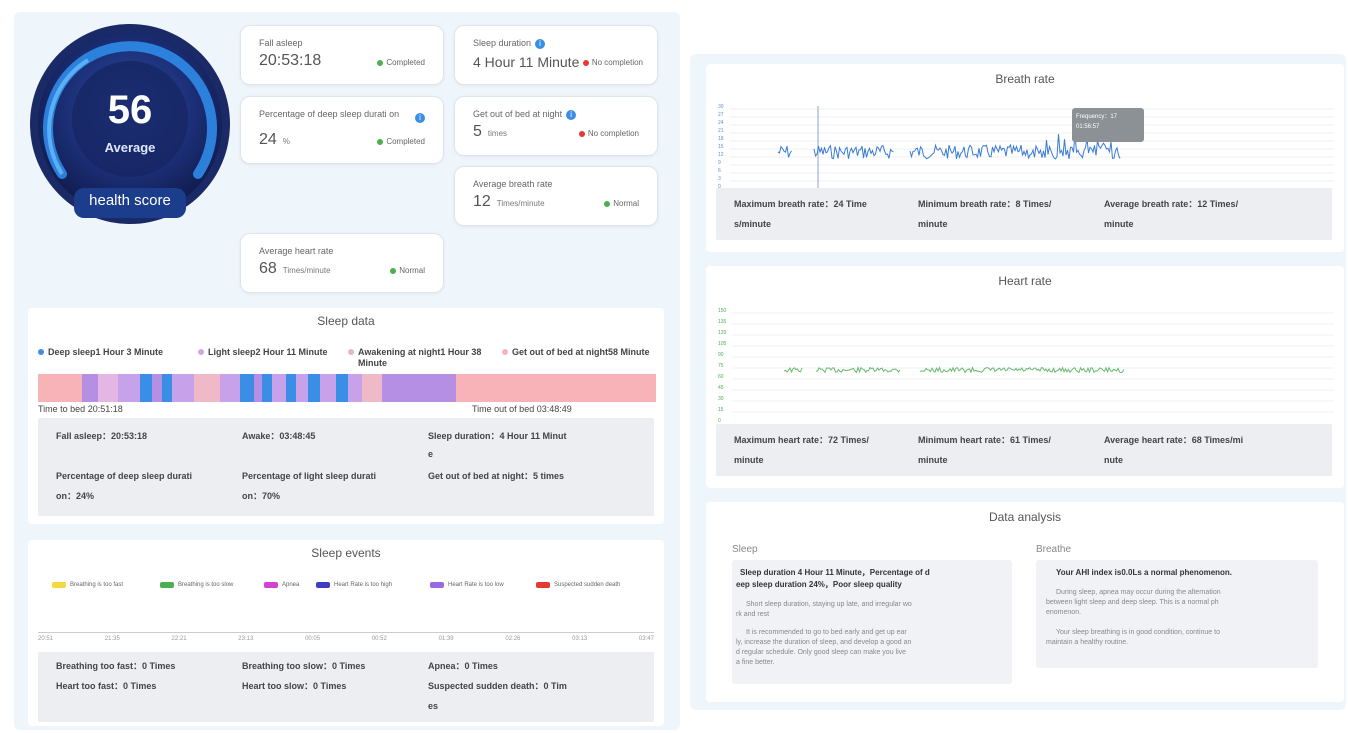  Describe the element at coordinates (106, 352) in the screenshot. I see `legend-text: Deep sleep1 Hour 3 Minute` at that location.